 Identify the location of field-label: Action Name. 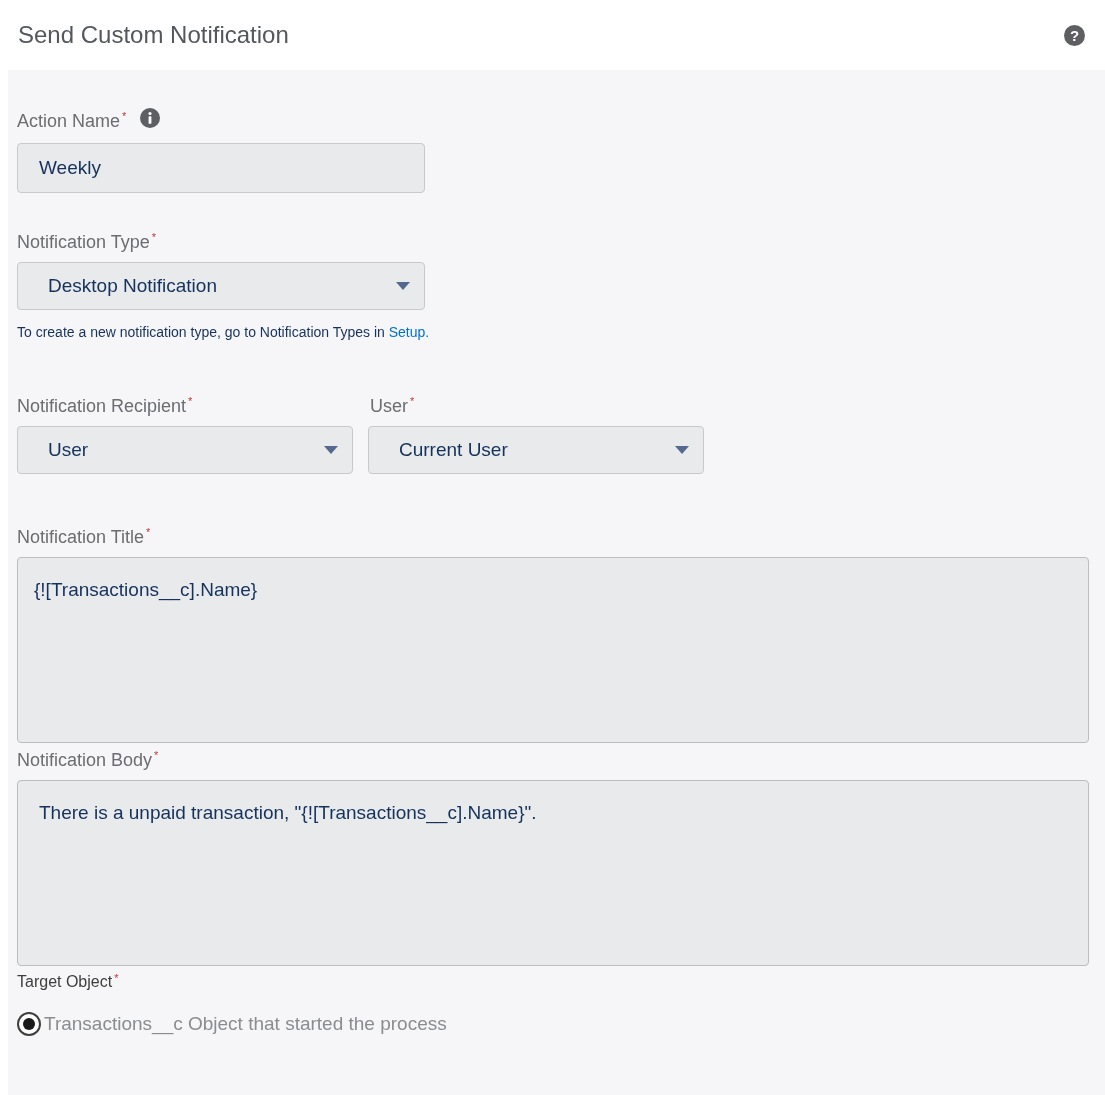
(69, 121).